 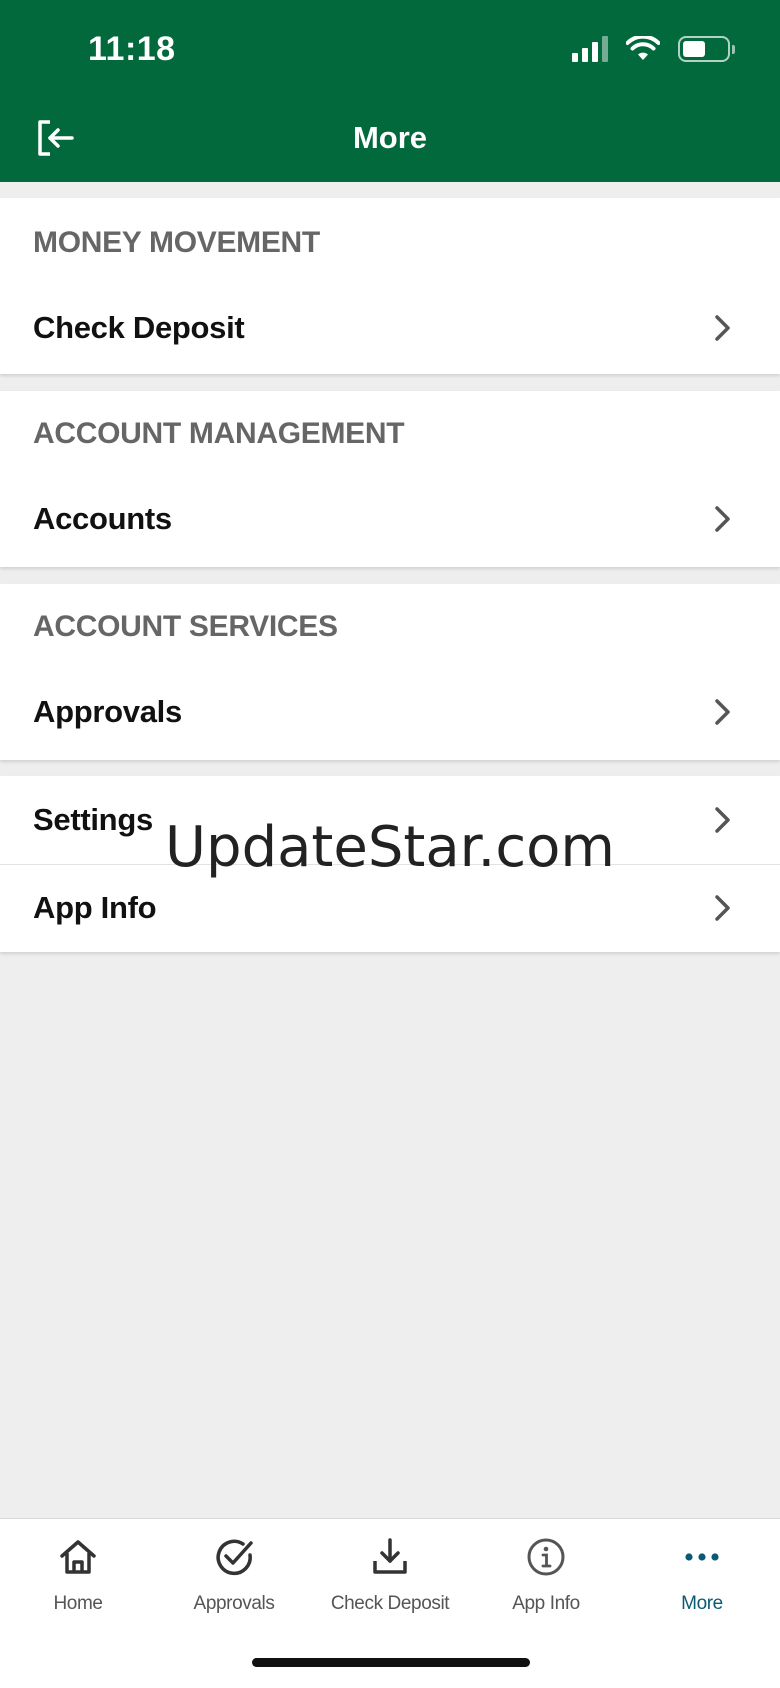 What do you see at coordinates (590, 49) in the screenshot?
I see `cellular-signal-icon` at bounding box center [590, 49].